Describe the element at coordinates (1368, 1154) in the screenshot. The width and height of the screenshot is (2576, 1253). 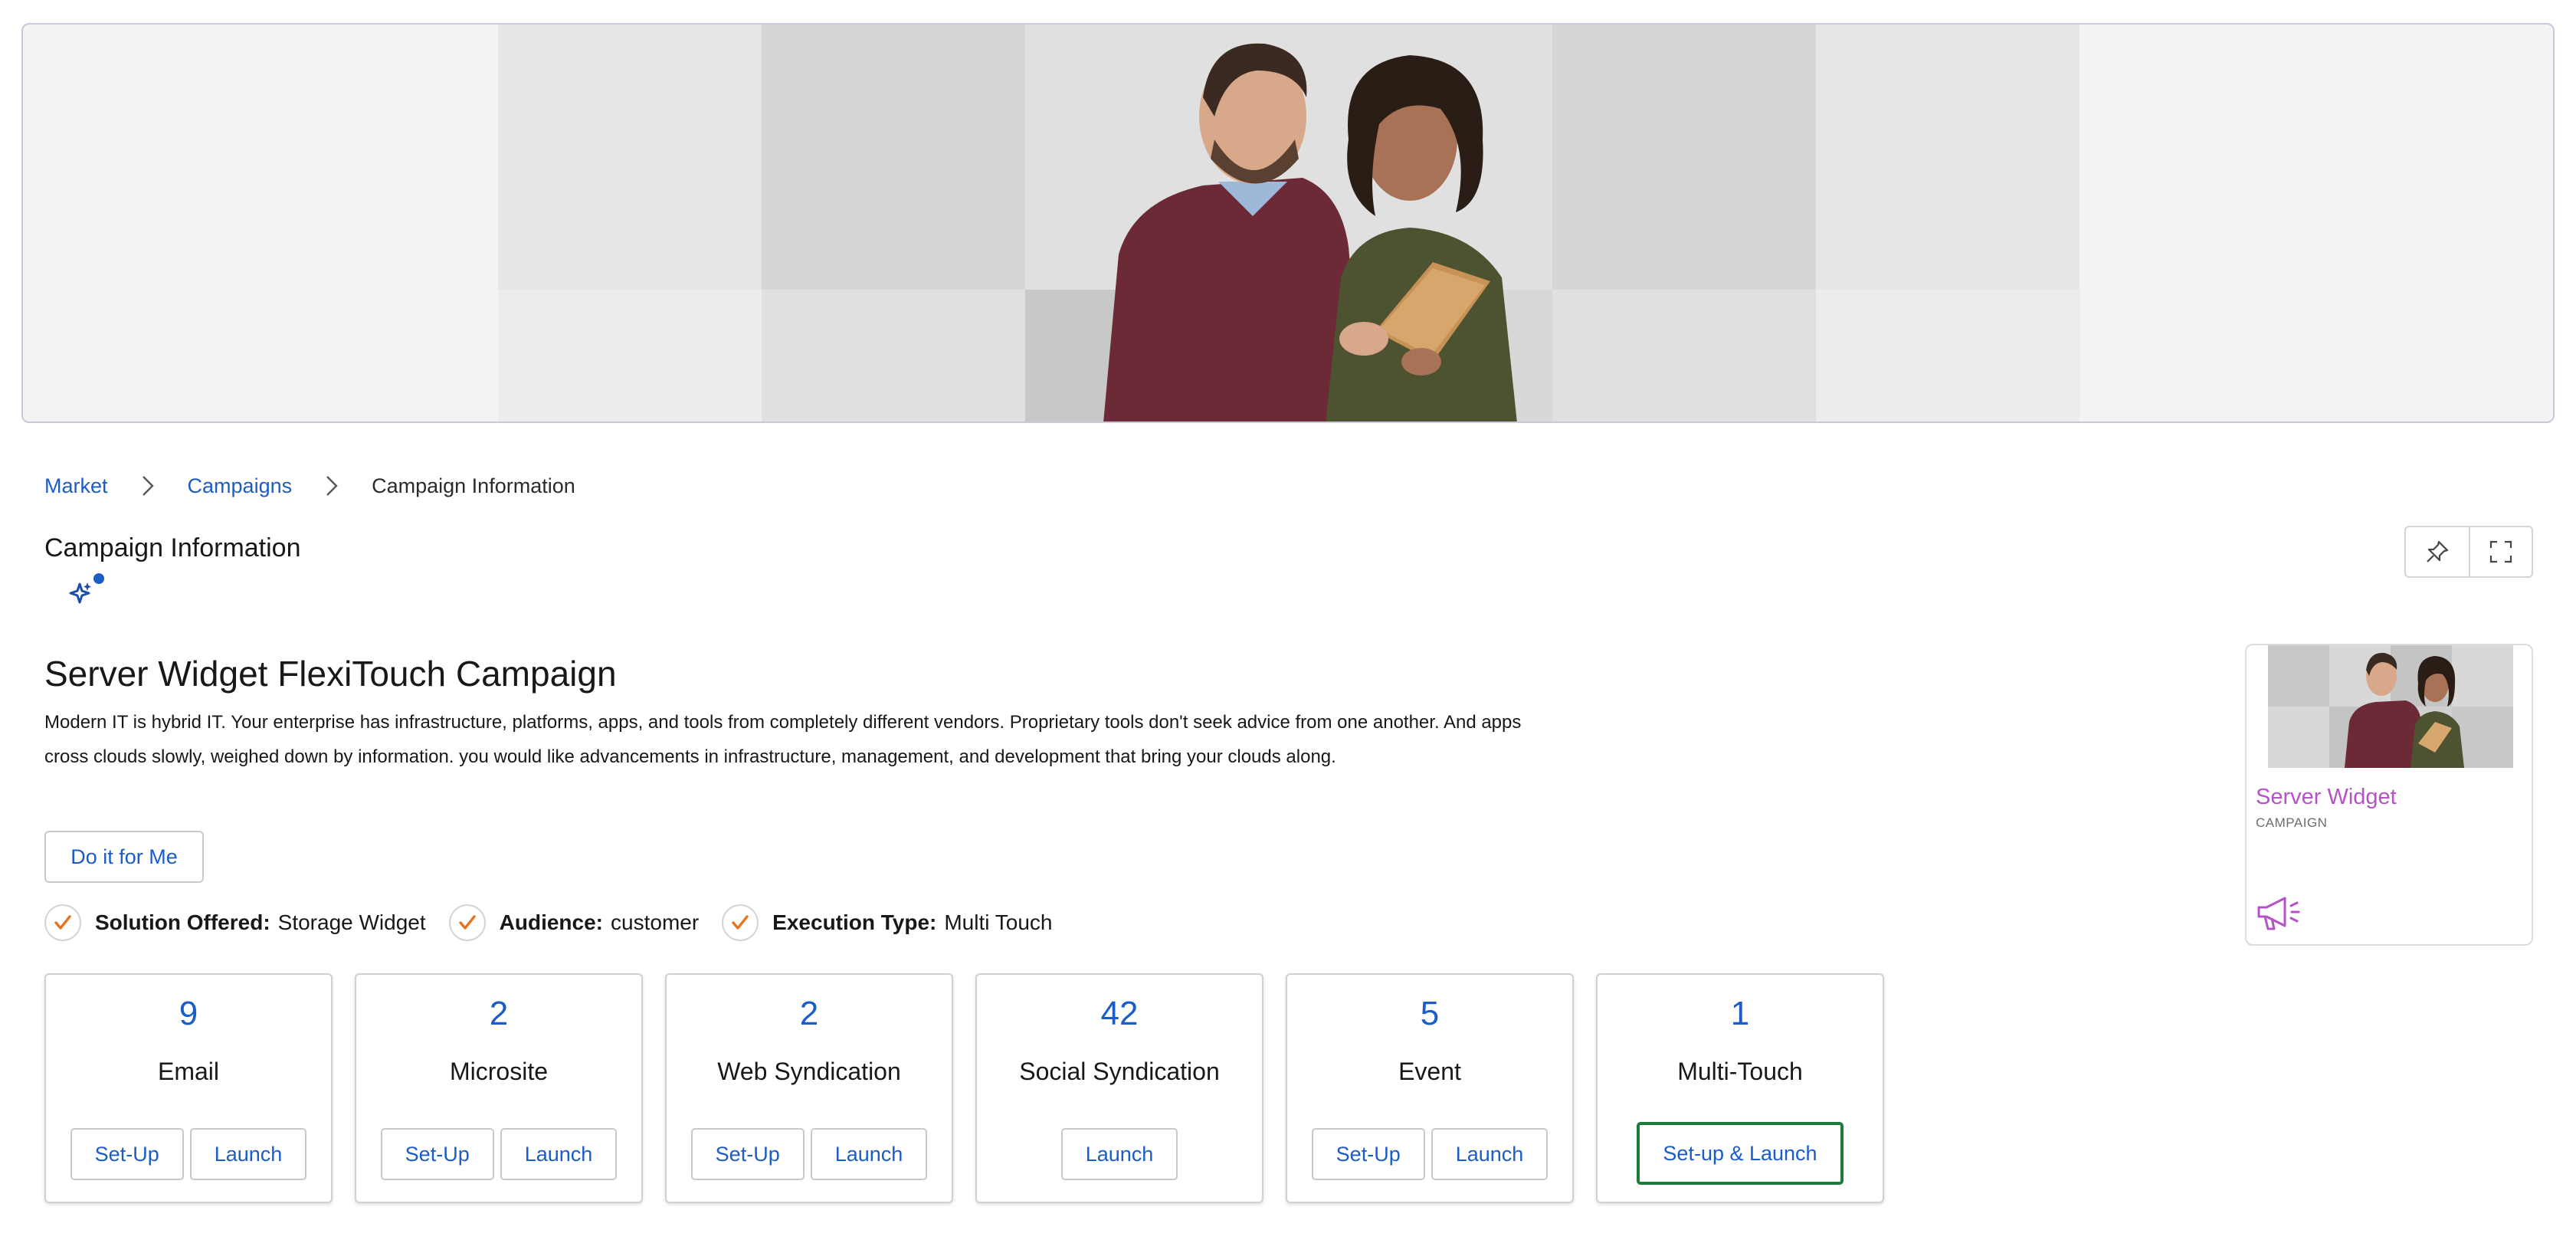
I see `event-setup-button: Set-Up` at that location.